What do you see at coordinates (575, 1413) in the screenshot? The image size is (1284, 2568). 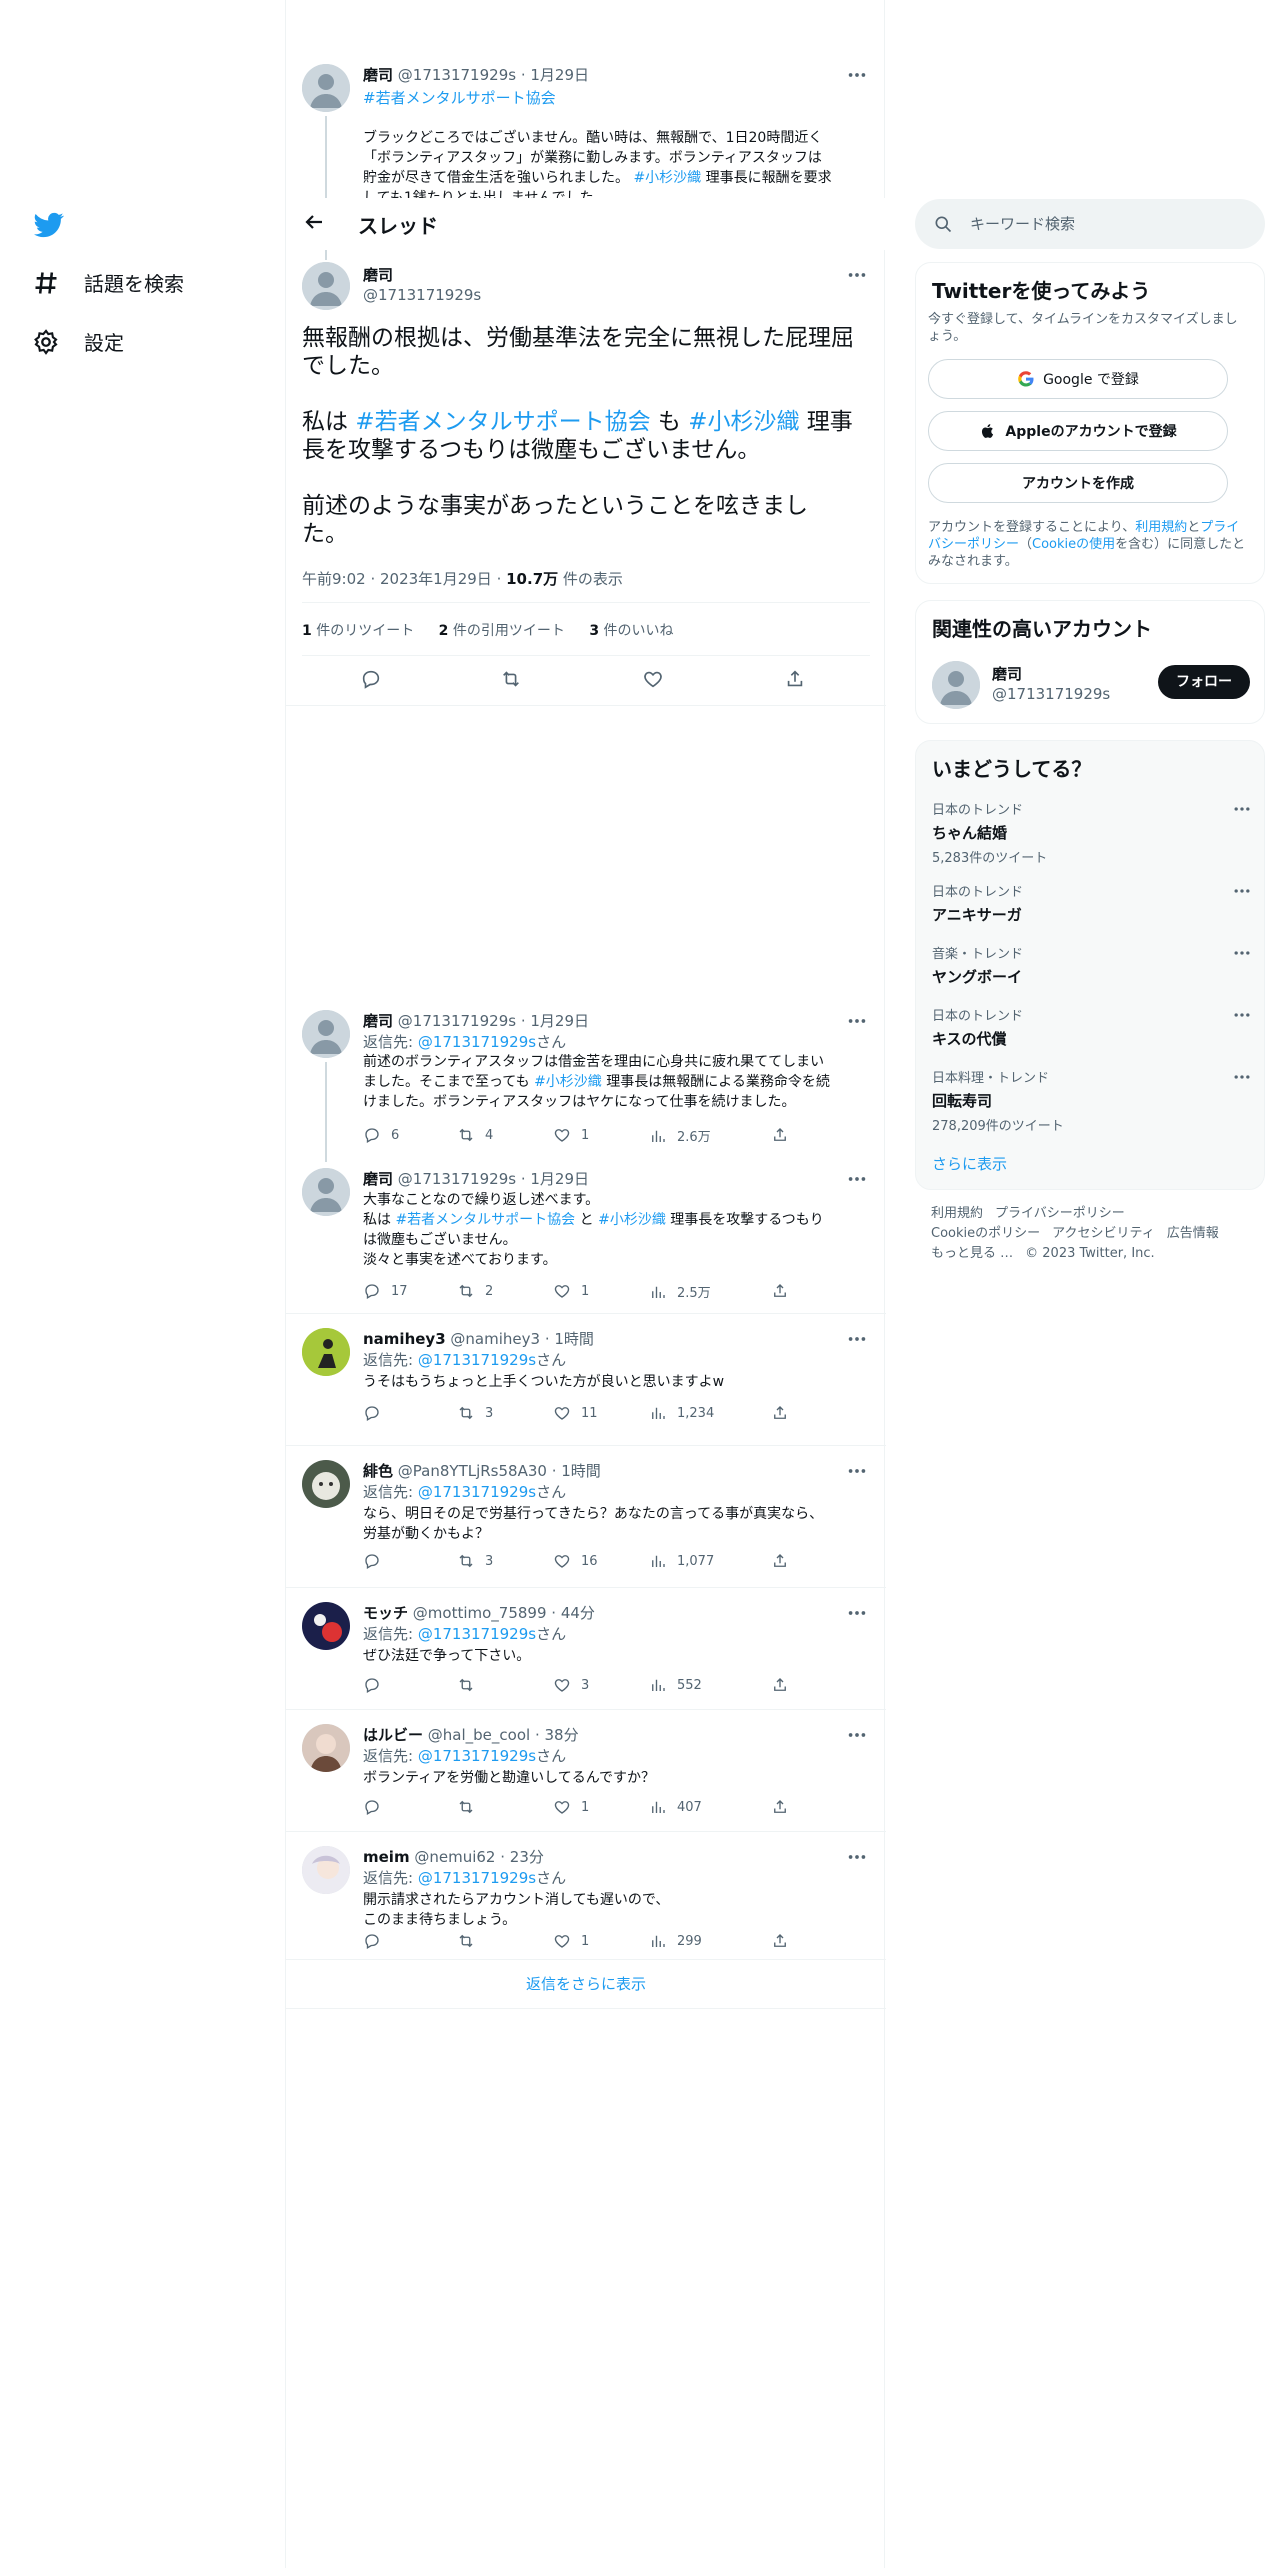 I see `like-button: 11` at bounding box center [575, 1413].